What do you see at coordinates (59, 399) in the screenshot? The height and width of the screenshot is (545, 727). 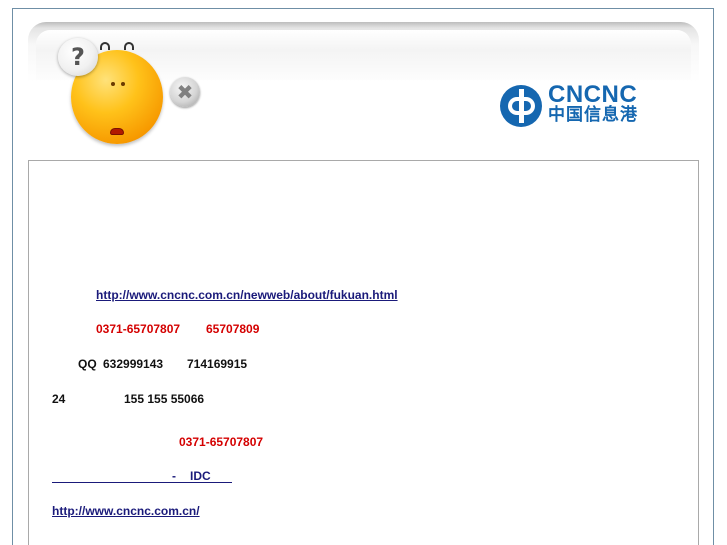 I see `support-hours: 24` at bounding box center [59, 399].